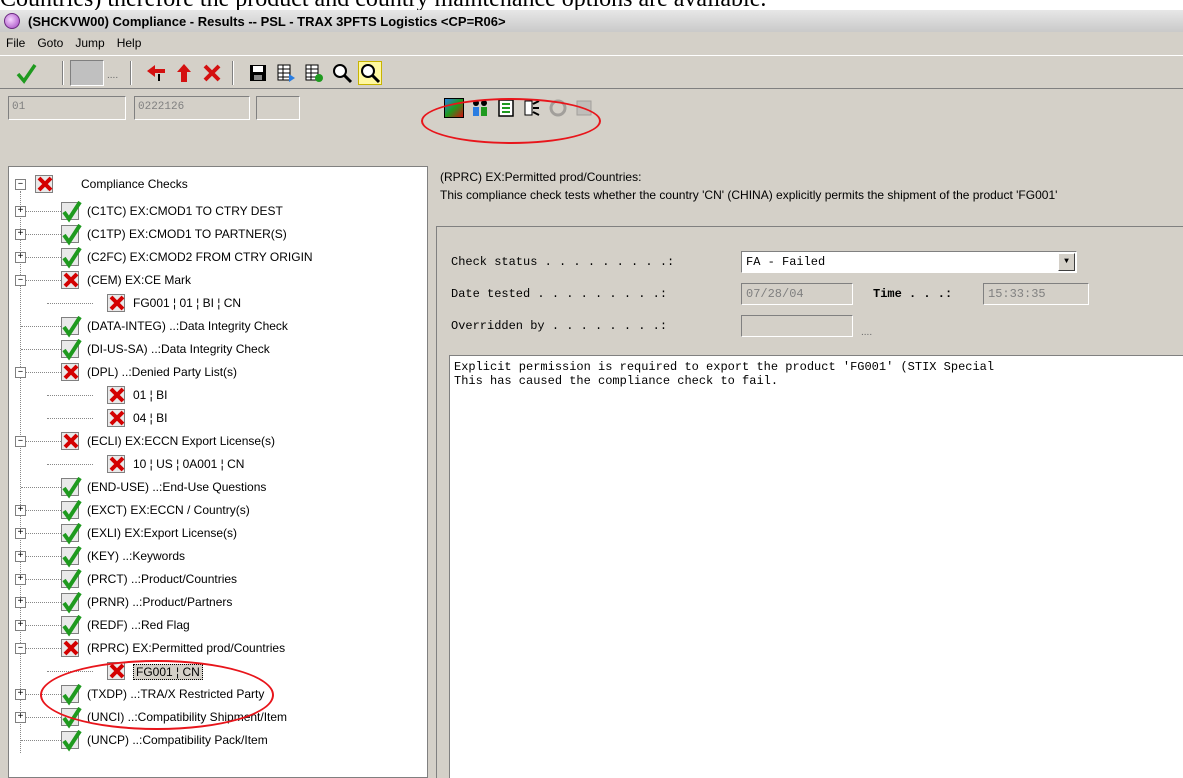 This screenshot has width=1183, height=778. I want to click on find-button, so click(342, 73).